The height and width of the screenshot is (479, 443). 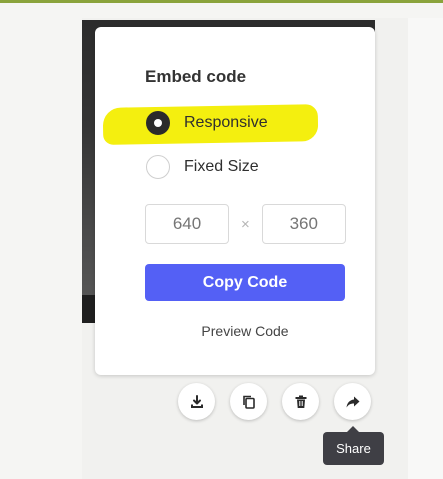 I want to click on option-responsive: Responsive, so click(x=207, y=123).